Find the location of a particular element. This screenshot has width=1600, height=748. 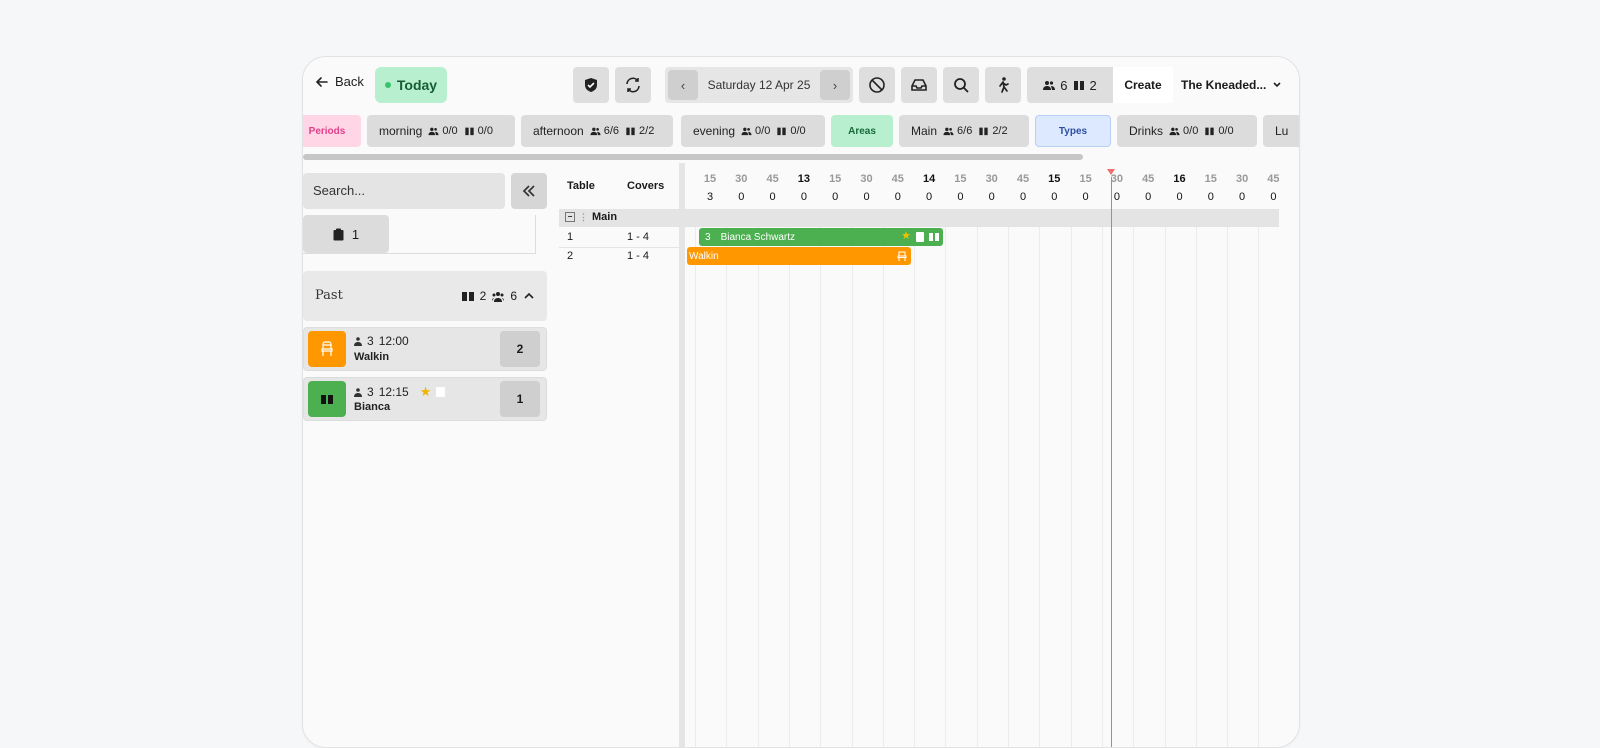

reservation-bar: 3 Bianca Schwartz ★ is located at coordinates (821, 237).